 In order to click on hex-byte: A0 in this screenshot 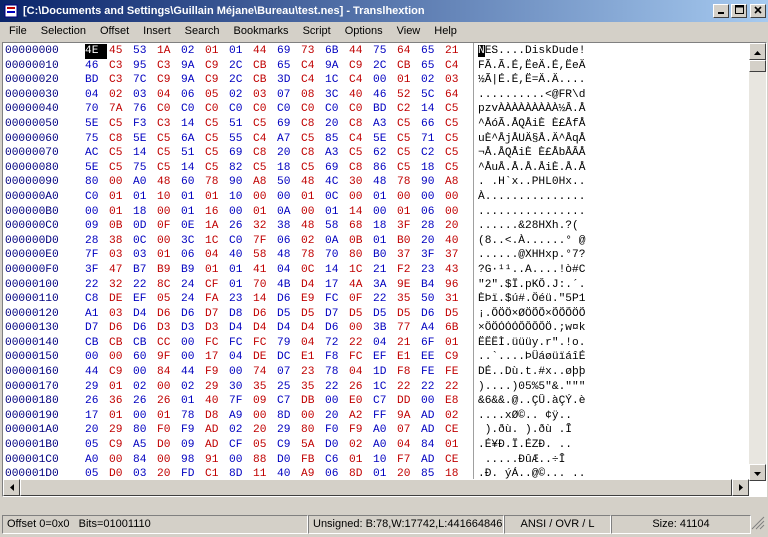, I will do `click(384, 430)`.